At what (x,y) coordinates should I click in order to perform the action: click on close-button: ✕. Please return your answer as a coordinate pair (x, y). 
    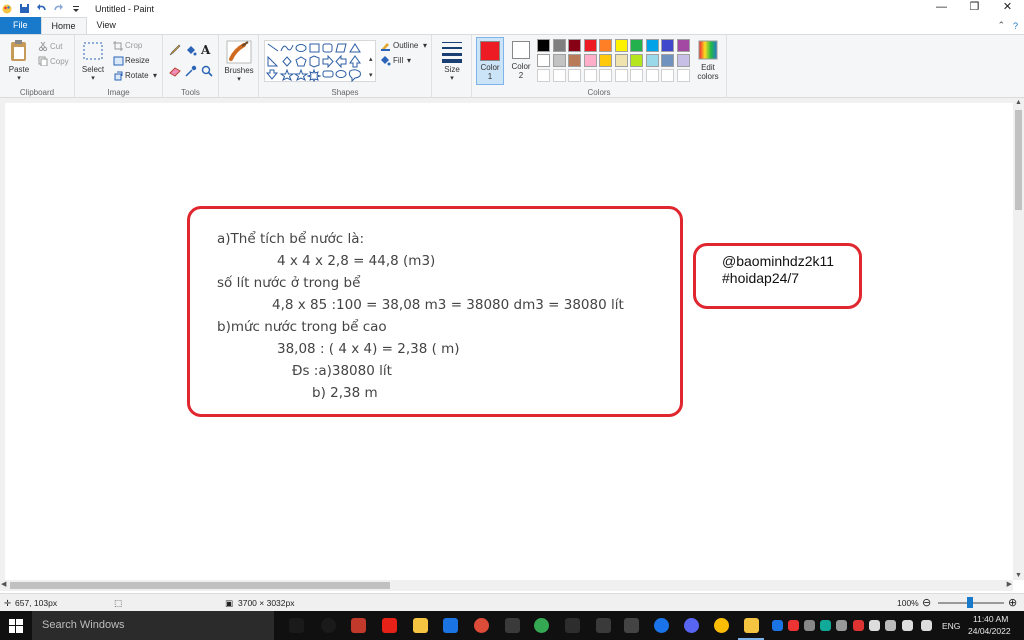
    Looking at the image, I should click on (1007, 8).